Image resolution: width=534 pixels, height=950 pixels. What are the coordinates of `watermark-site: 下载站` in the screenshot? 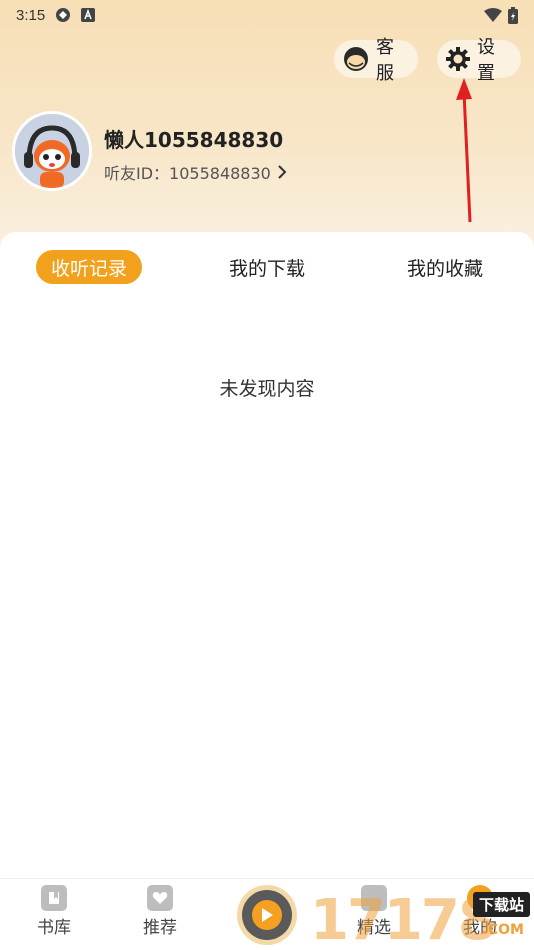 It's located at (501, 904).